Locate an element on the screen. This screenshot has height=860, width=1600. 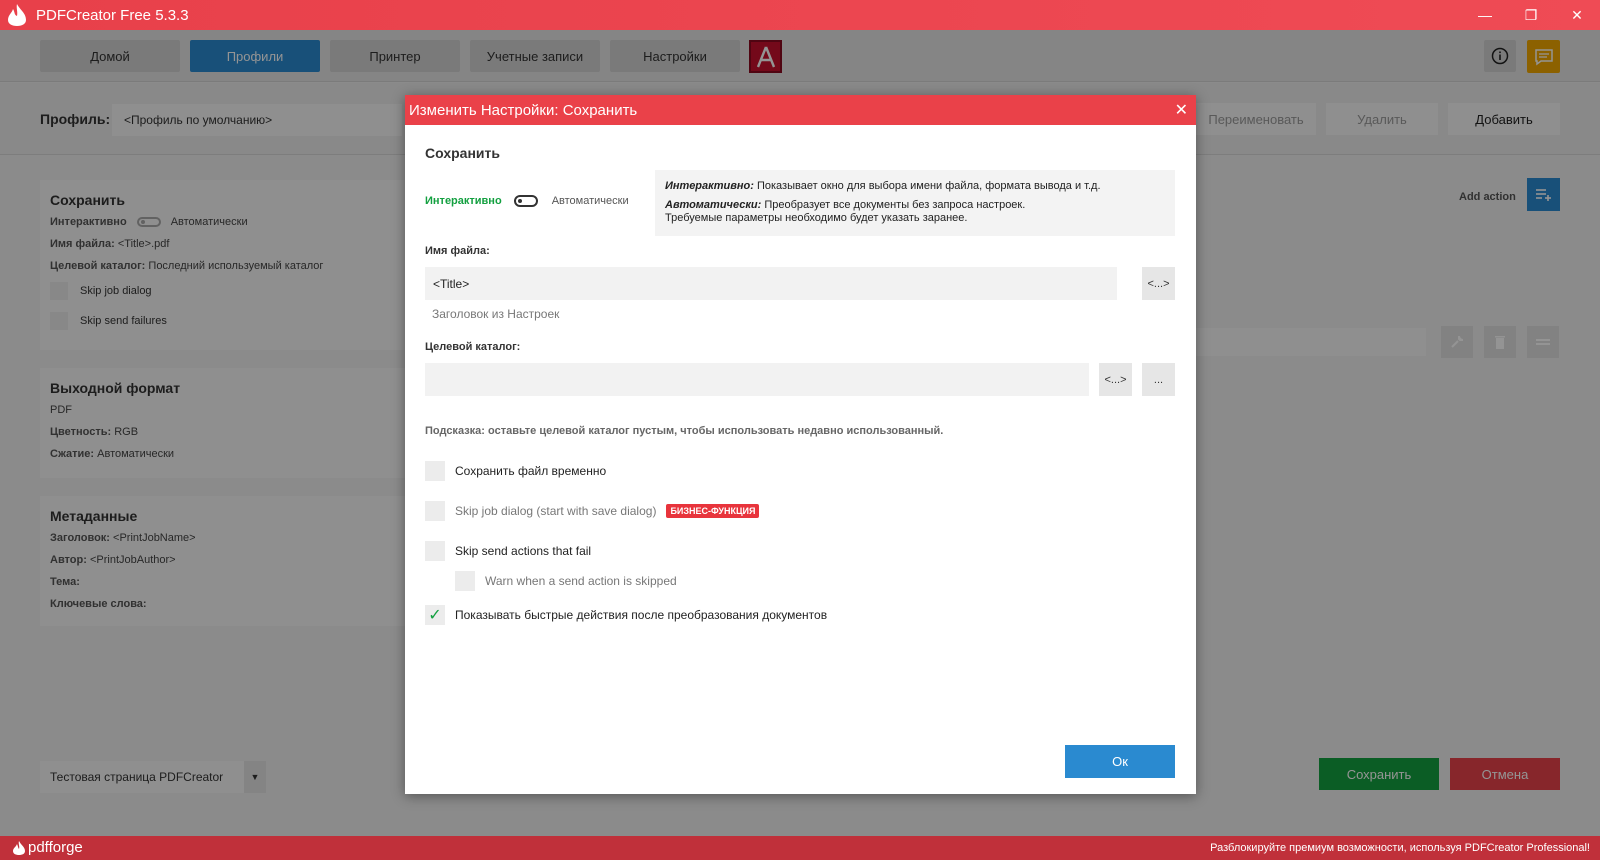
save-temp-checkbox is located at coordinates (435, 471).